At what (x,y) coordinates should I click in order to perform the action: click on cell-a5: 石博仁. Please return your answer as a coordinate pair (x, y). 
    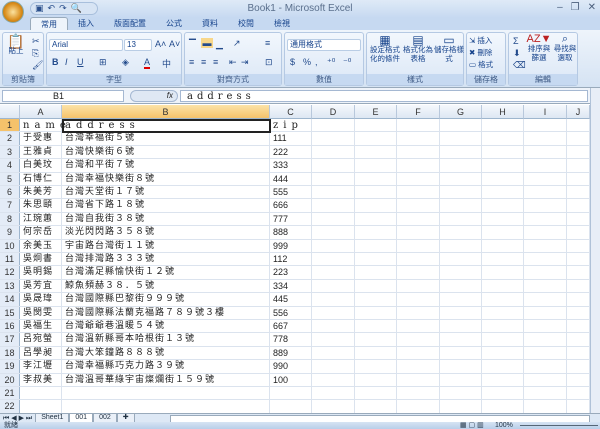
    Looking at the image, I should click on (38, 179).